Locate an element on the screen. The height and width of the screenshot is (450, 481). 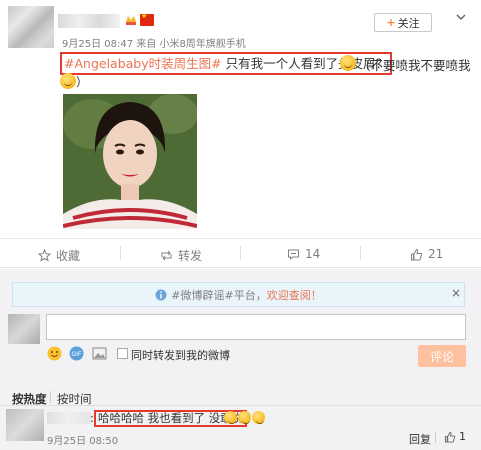
comment-icon is located at coordinates (293, 254).